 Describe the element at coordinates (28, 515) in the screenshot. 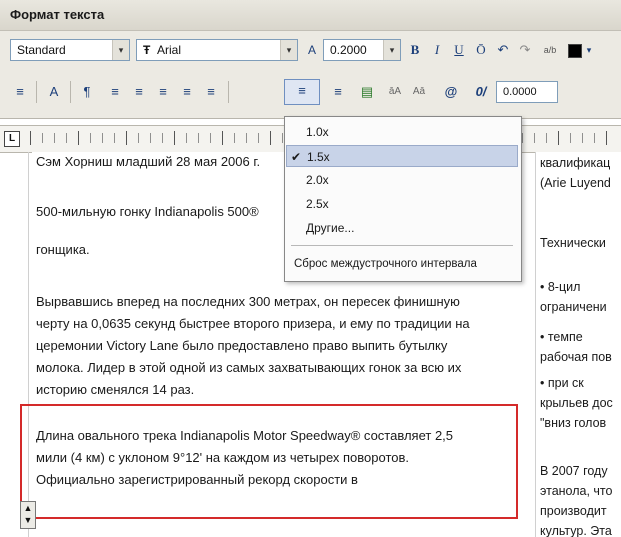

I see `resize-handle: ▲ ▼` at that location.